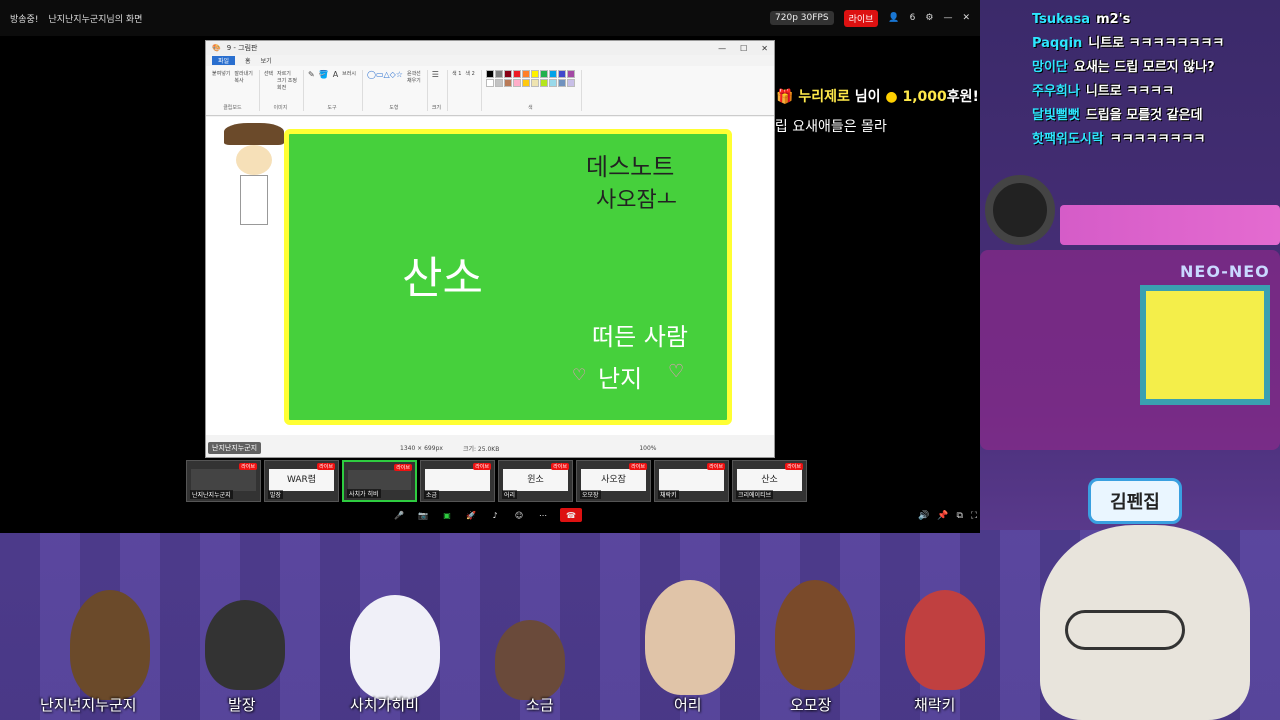 The image size is (1280, 720). Describe the element at coordinates (469, 90) in the screenshot. I see `color2-button: 색 2` at that location.